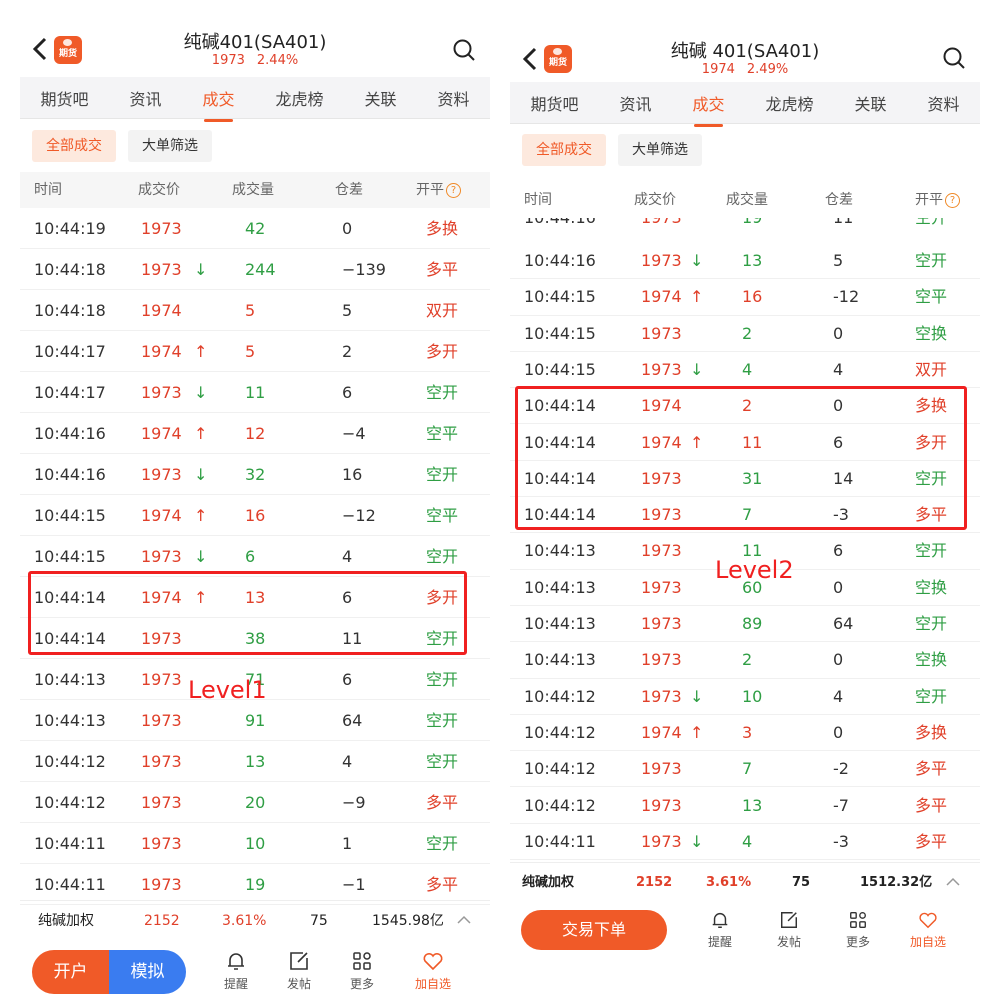 This screenshot has height=1000, width=1000. What do you see at coordinates (745, 769) in the screenshot?
I see `table-row: 10:44:12 1973 7 -2 多平` at bounding box center [745, 769].